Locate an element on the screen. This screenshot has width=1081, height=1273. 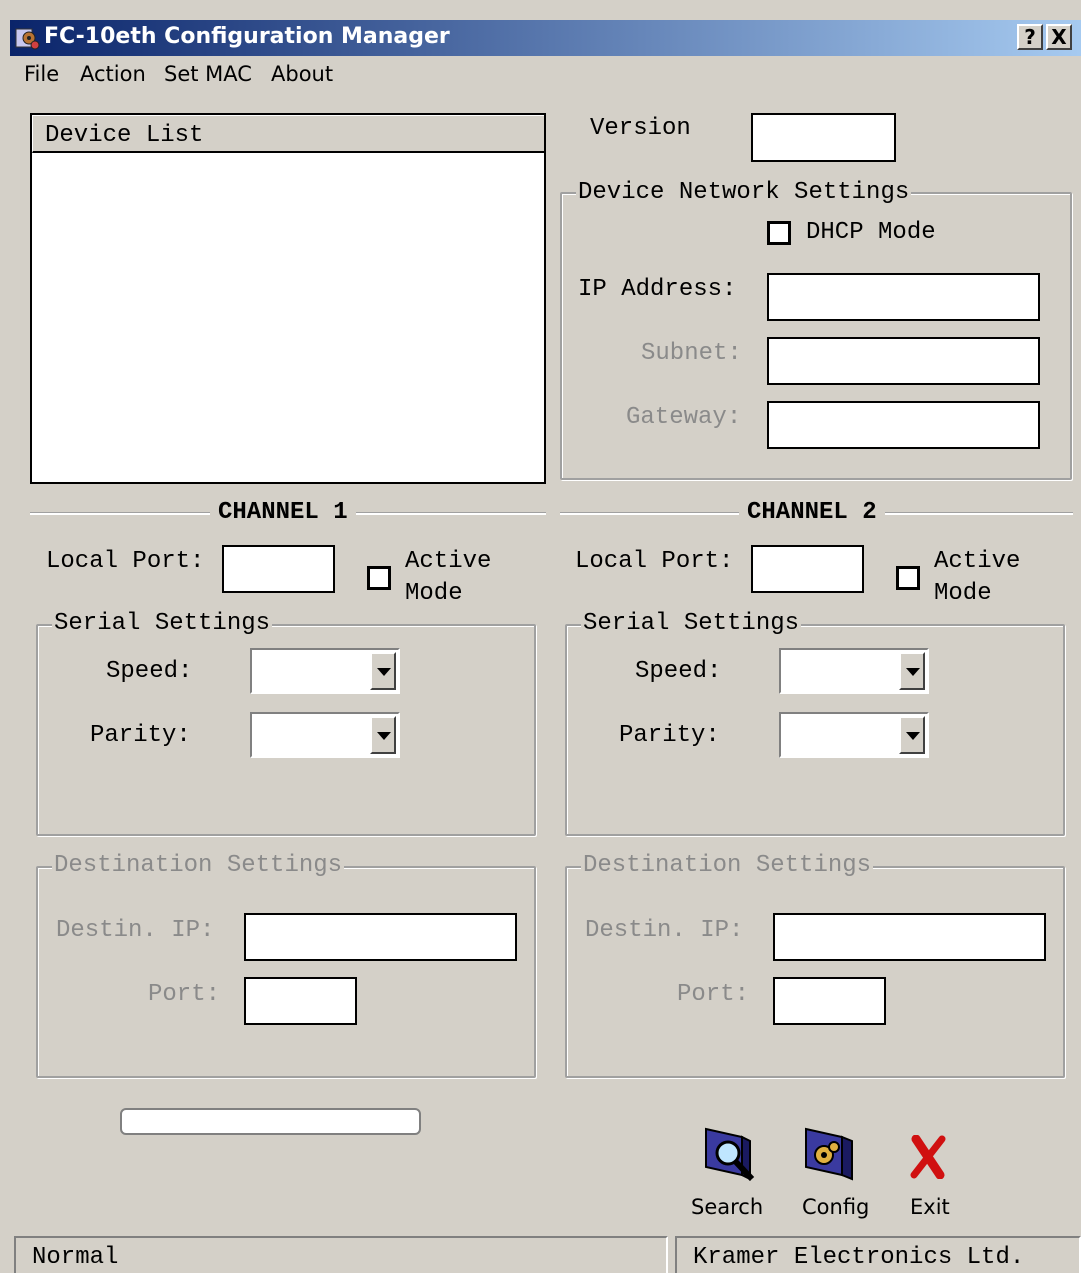
magnifier-monitor-icon is located at coordinates (730, 1154).